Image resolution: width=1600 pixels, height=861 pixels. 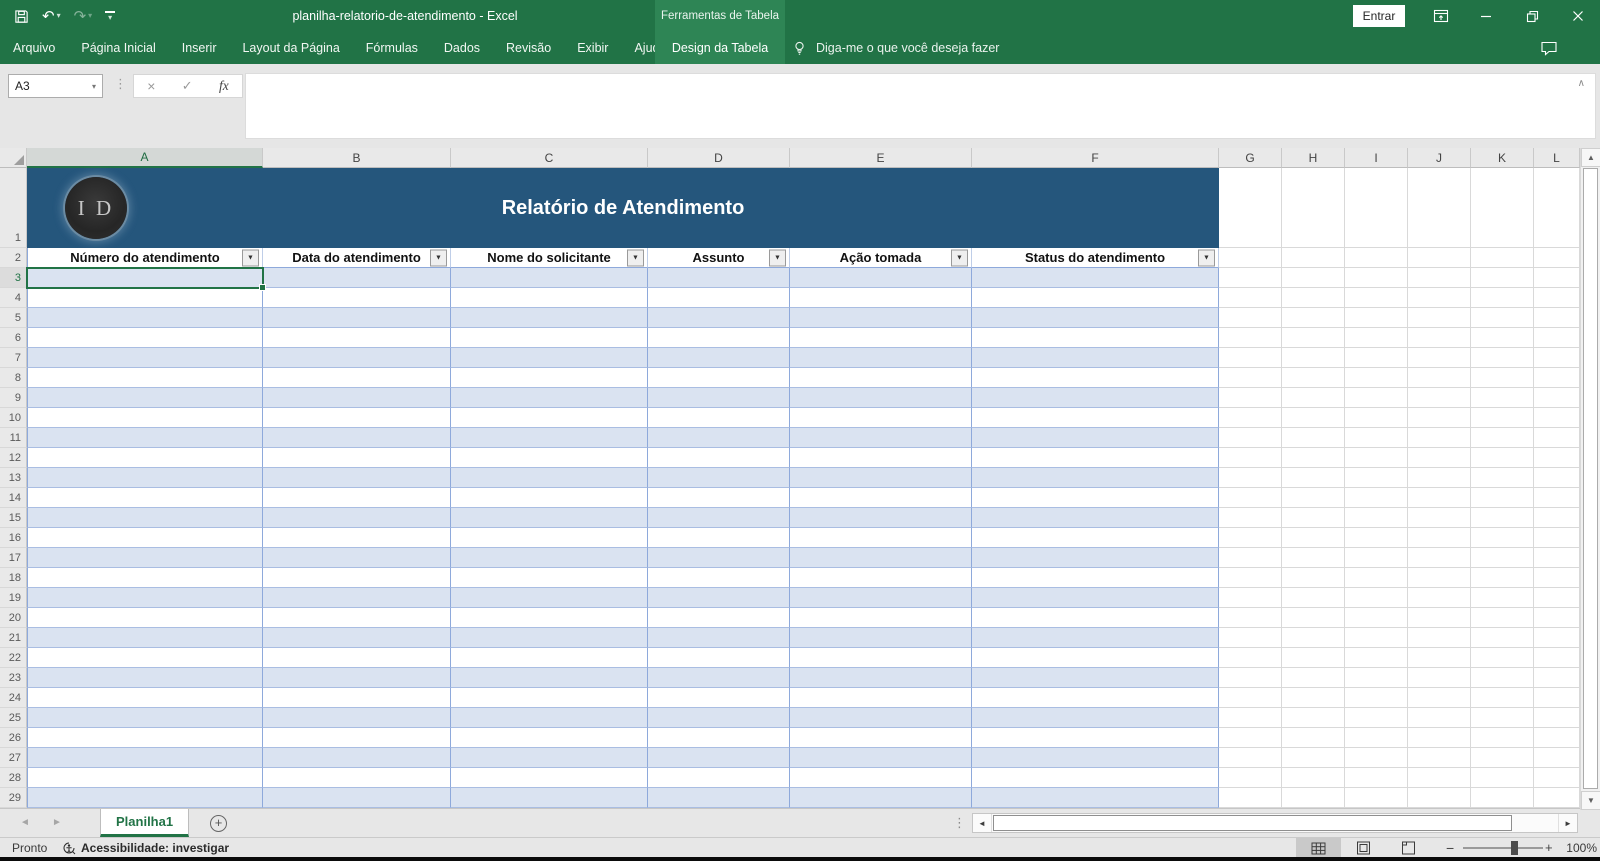 What do you see at coordinates (1514, 848) in the screenshot?
I see `zoom-slider-thumb` at bounding box center [1514, 848].